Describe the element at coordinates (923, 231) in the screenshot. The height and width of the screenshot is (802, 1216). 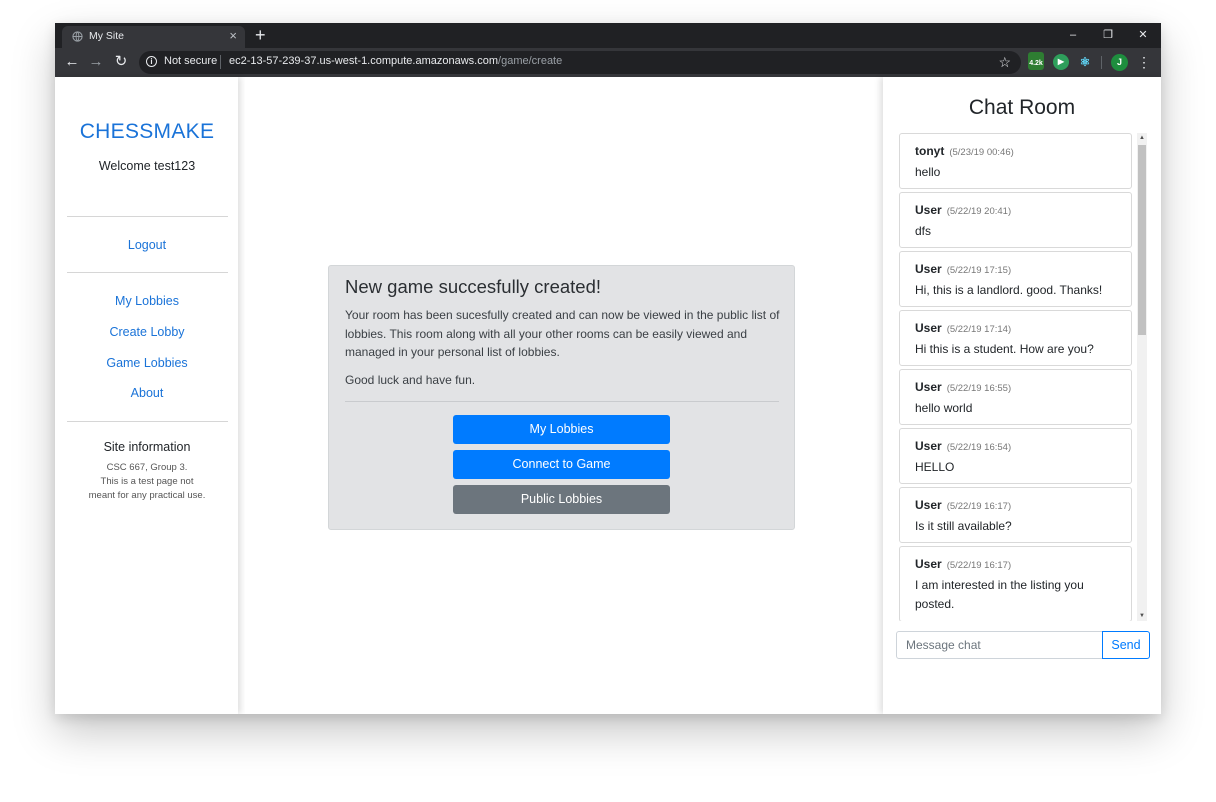
I see `message-text: dfs` at that location.